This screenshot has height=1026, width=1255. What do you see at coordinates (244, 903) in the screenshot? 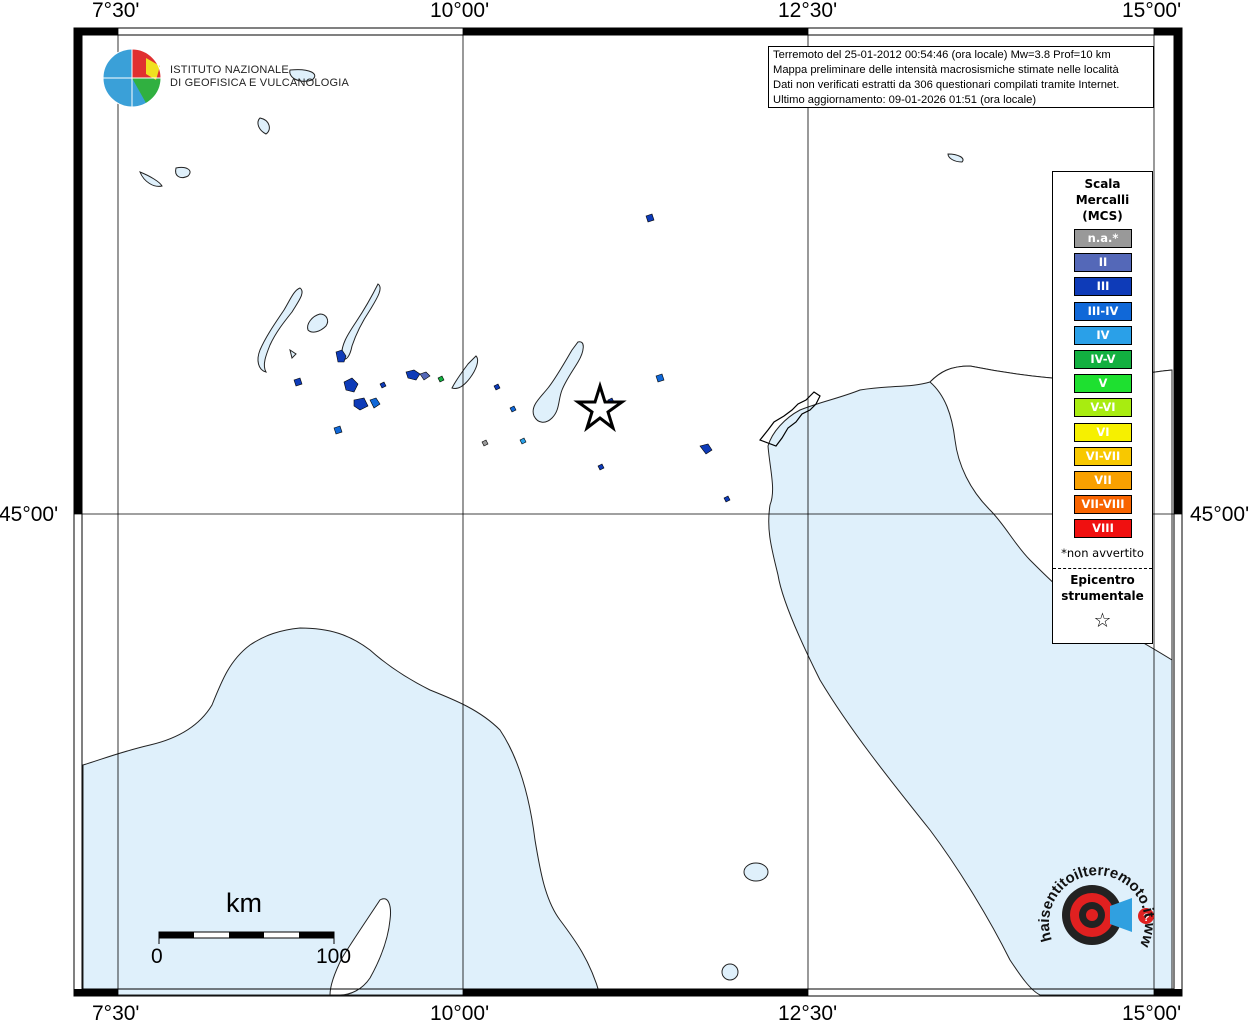
I see `scale-unit: km` at bounding box center [244, 903].